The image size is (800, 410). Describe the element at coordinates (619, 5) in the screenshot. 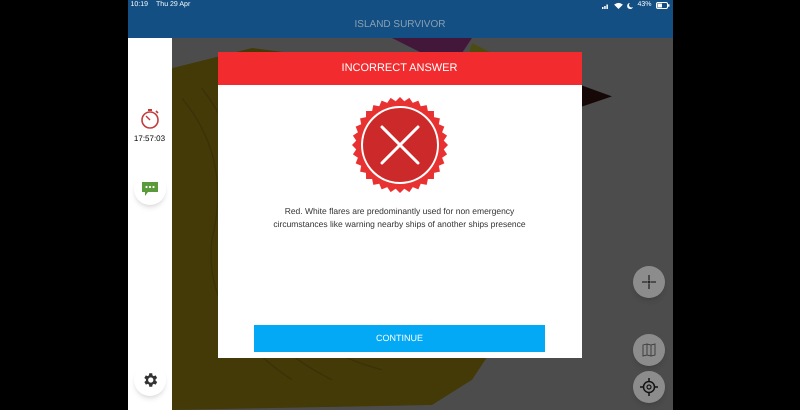

I see `wifi-icon` at that location.